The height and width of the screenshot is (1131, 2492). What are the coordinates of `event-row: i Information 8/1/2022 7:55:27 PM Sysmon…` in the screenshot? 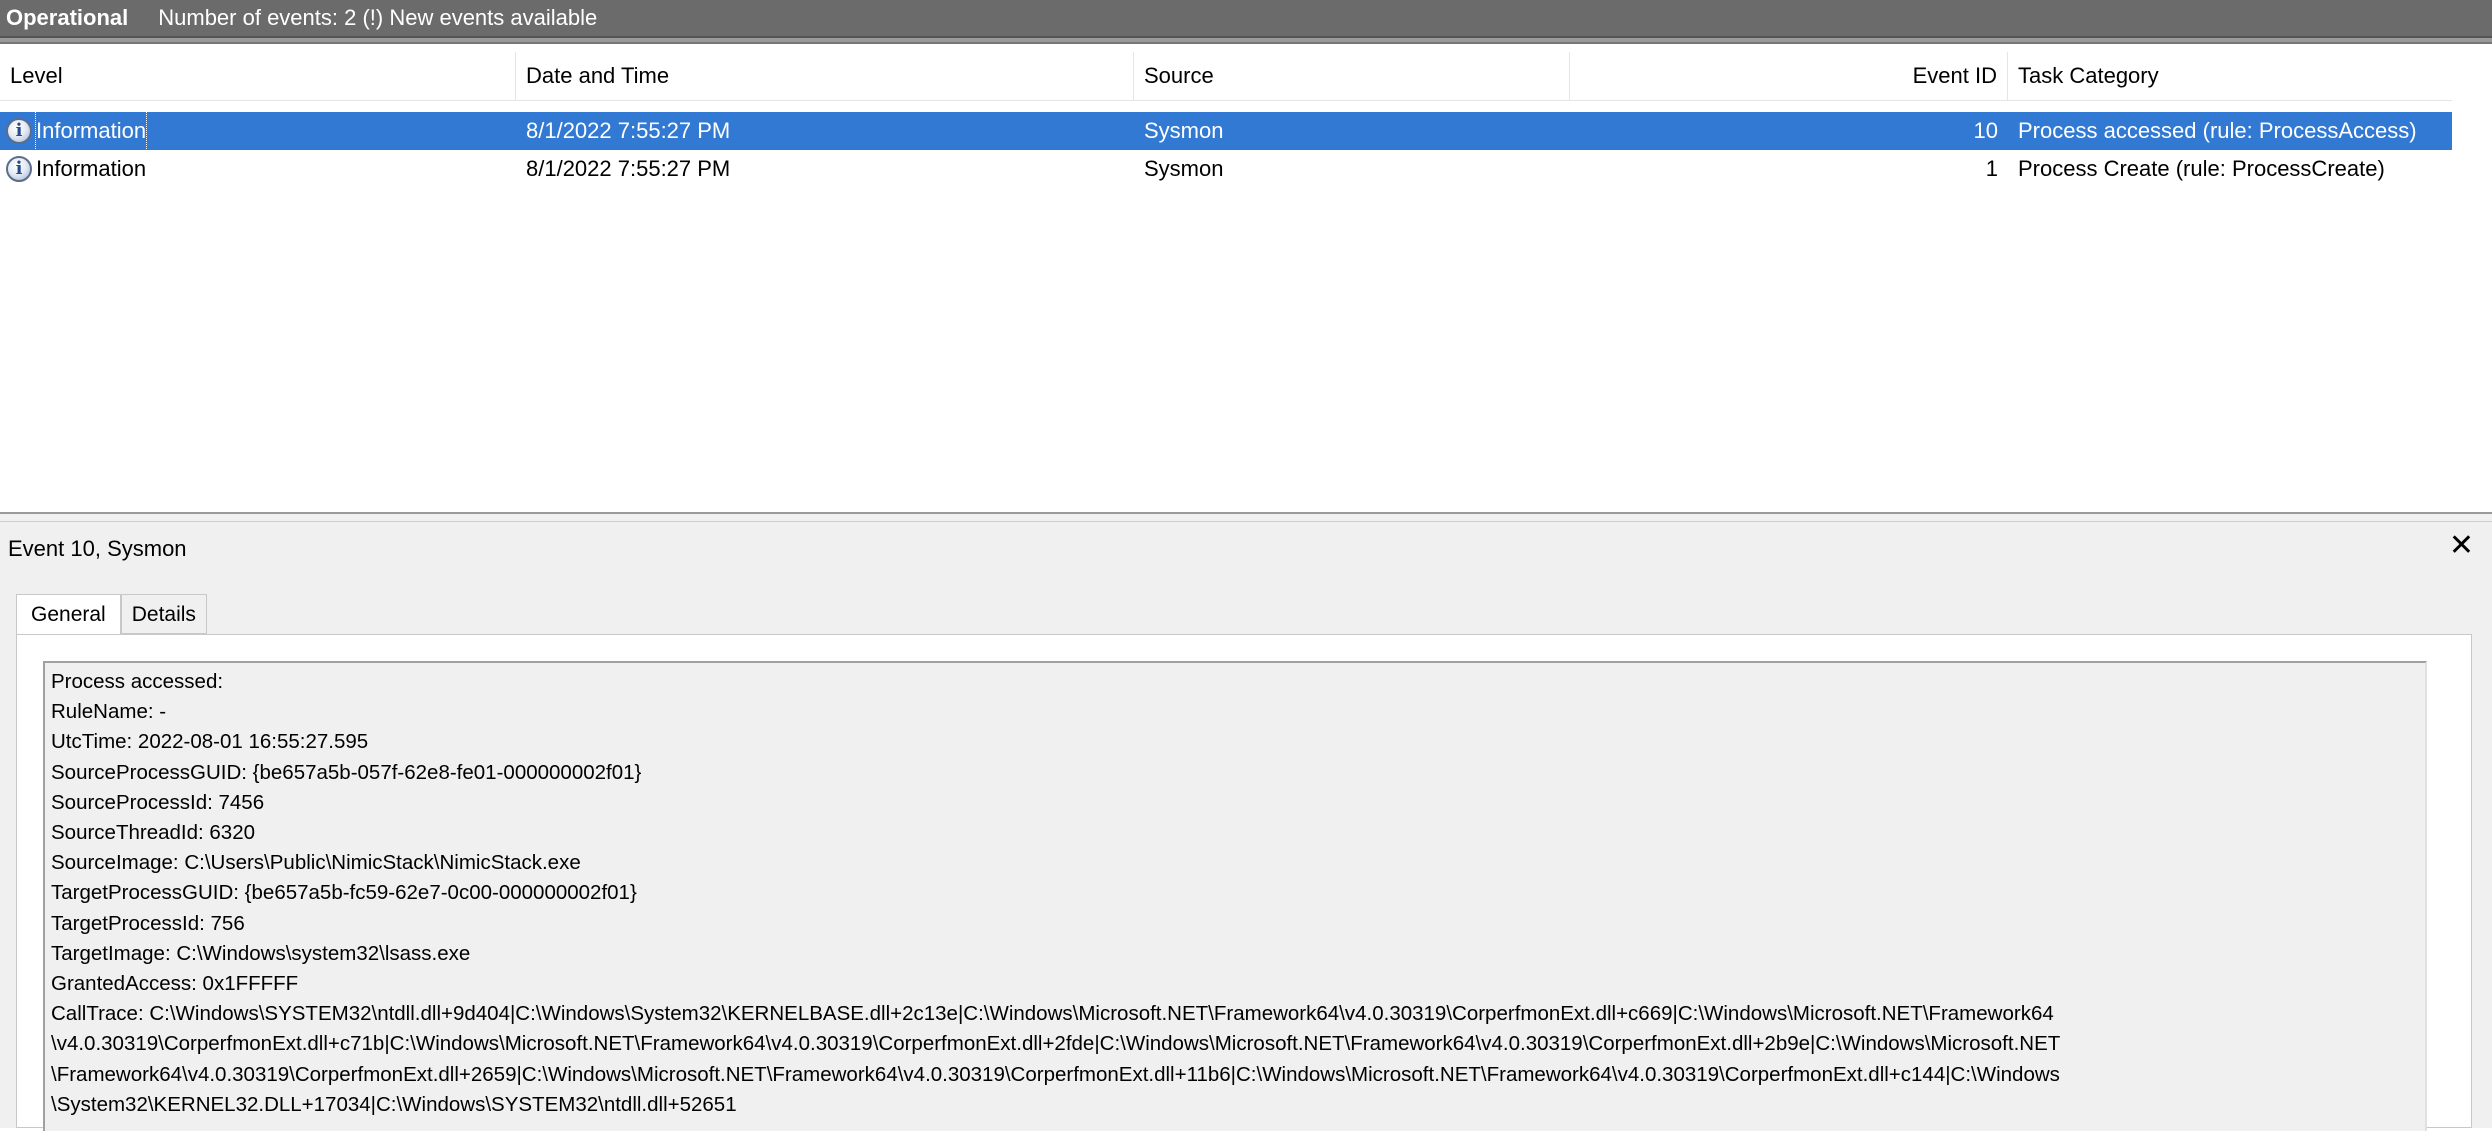 It's located at (1226, 169).